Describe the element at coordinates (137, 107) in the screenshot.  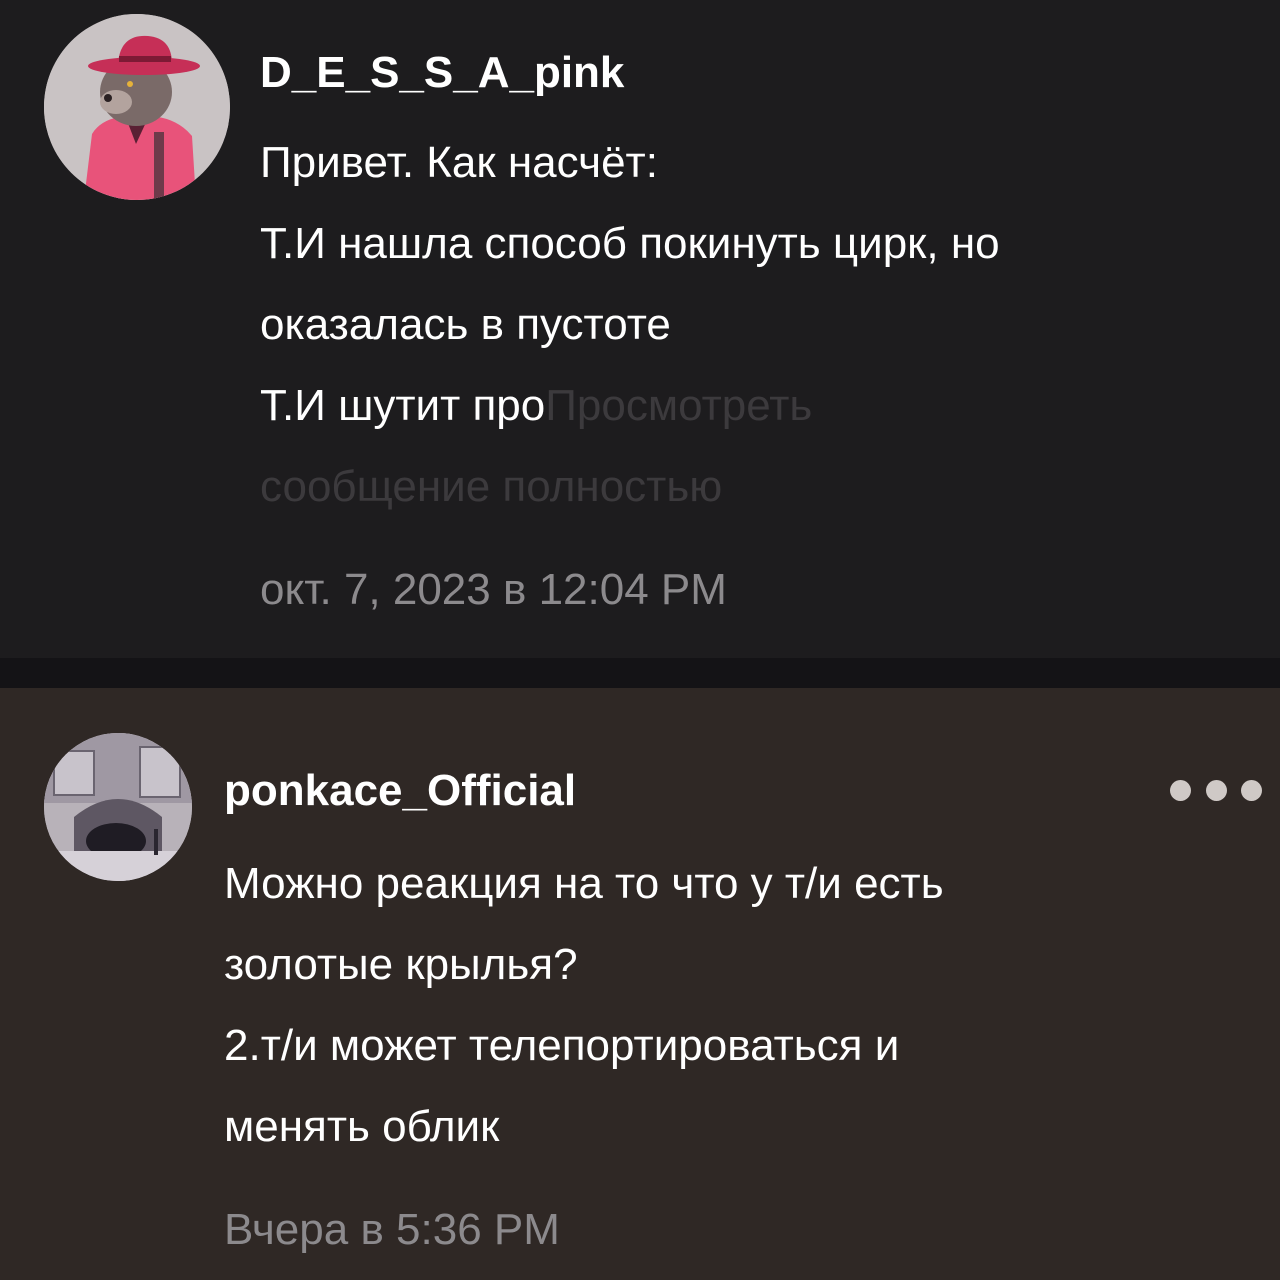
I see `bear-avatar-icon` at that location.